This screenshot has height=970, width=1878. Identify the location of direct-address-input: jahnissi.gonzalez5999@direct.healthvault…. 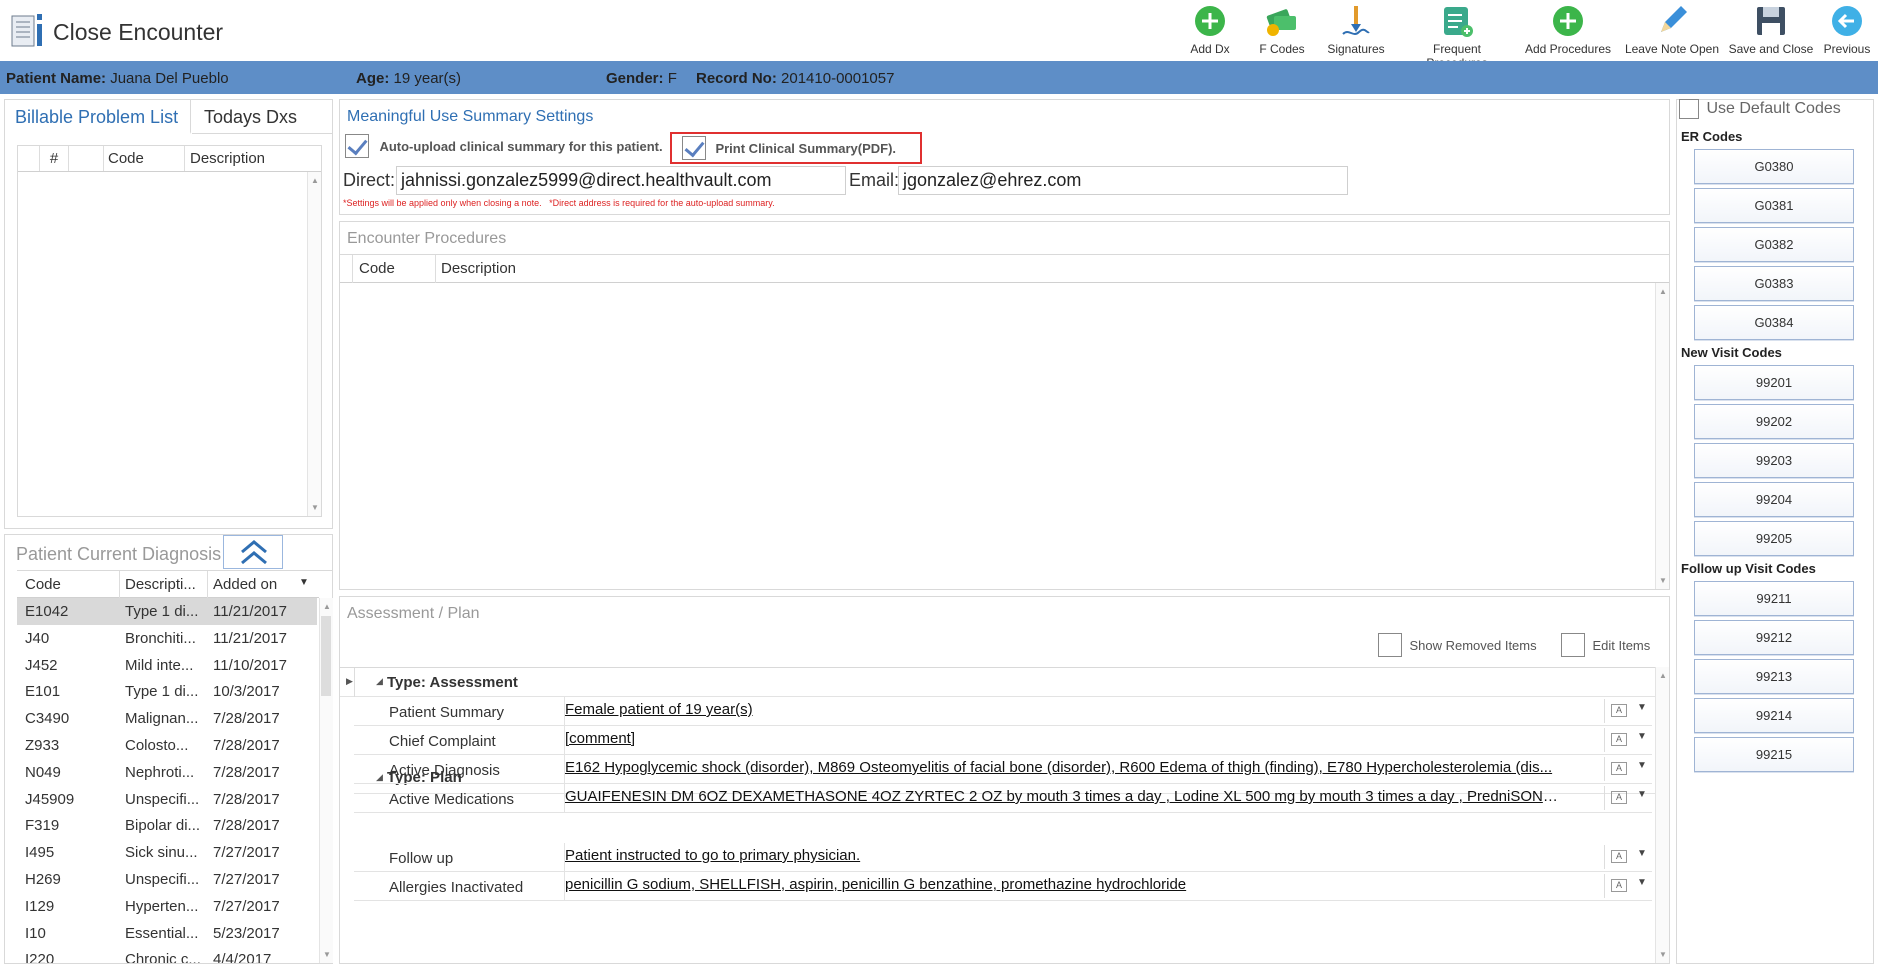
(621, 180).